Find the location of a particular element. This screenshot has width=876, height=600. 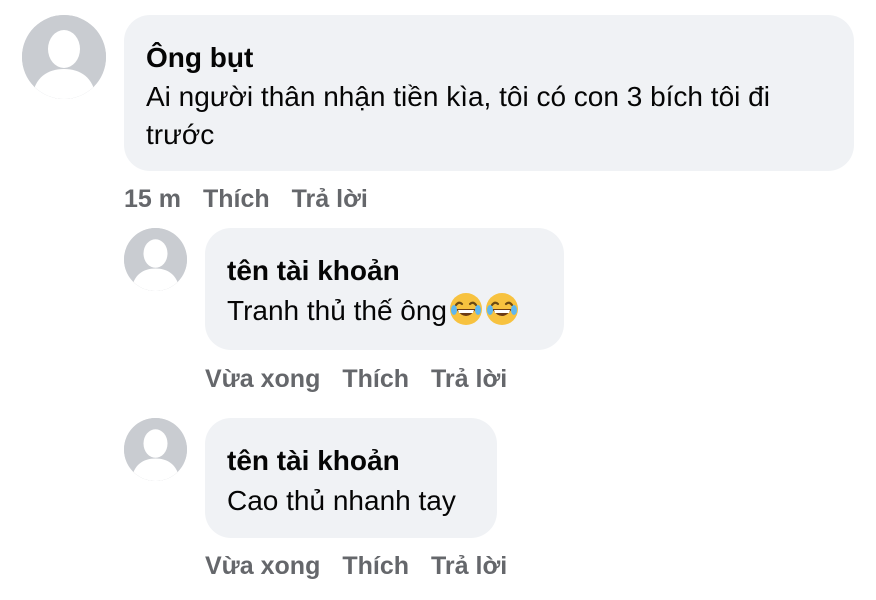

reply-bubble: tên tài khoản Tranh thủ thế ông is located at coordinates (384, 289).